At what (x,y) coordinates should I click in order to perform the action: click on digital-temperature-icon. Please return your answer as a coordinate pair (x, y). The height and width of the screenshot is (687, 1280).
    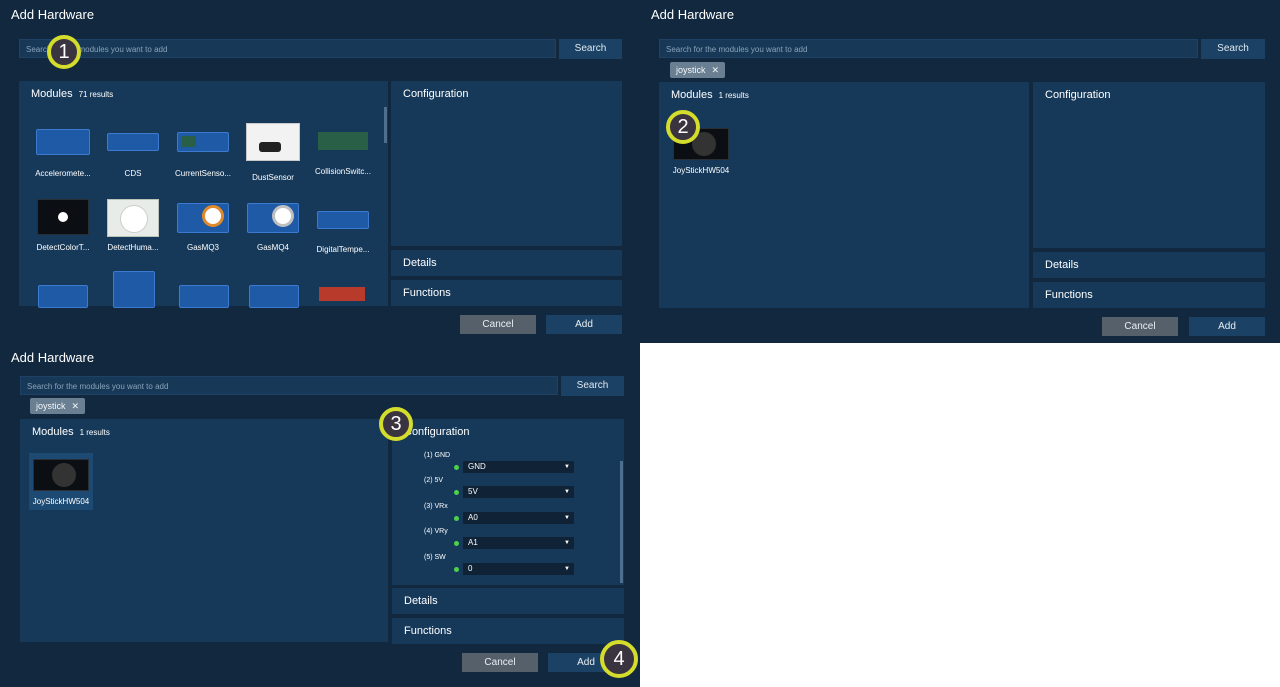
    Looking at the image, I should click on (343, 220).